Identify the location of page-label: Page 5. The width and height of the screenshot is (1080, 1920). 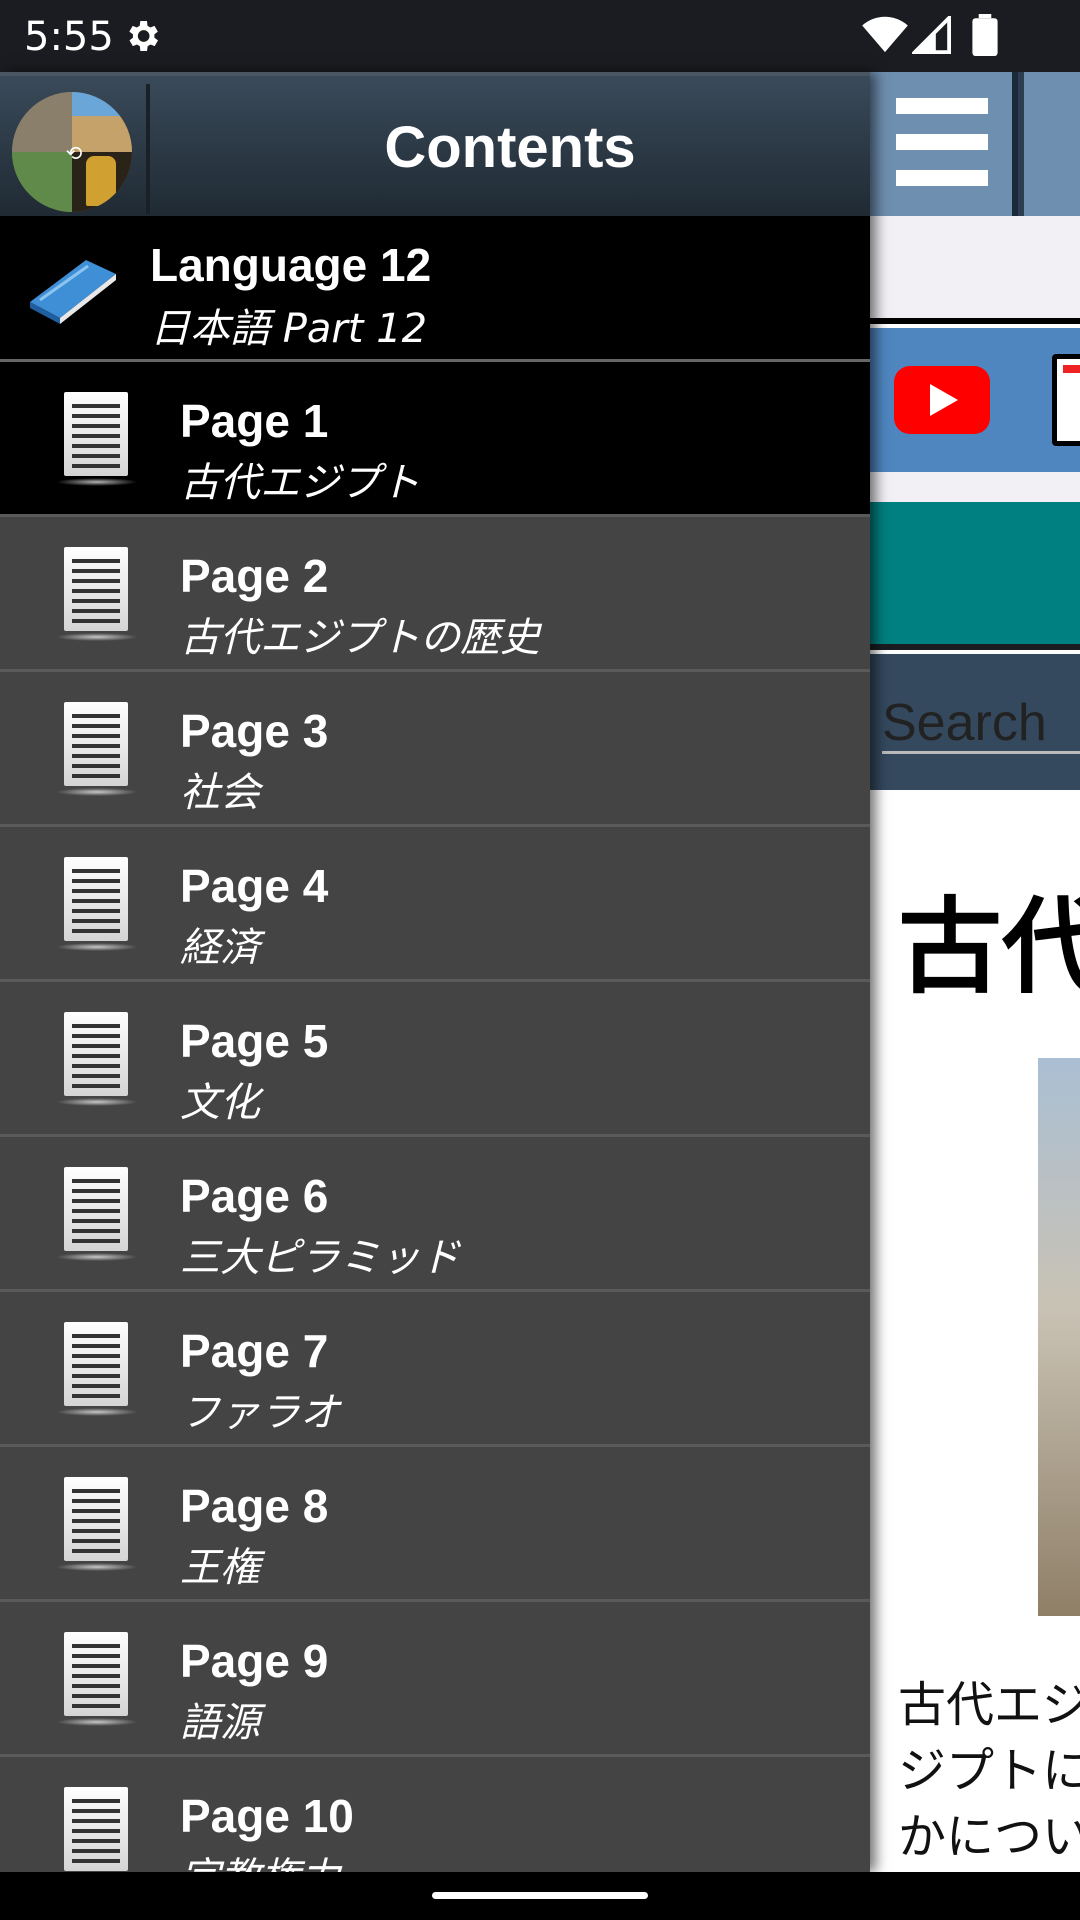
(254, 1041).